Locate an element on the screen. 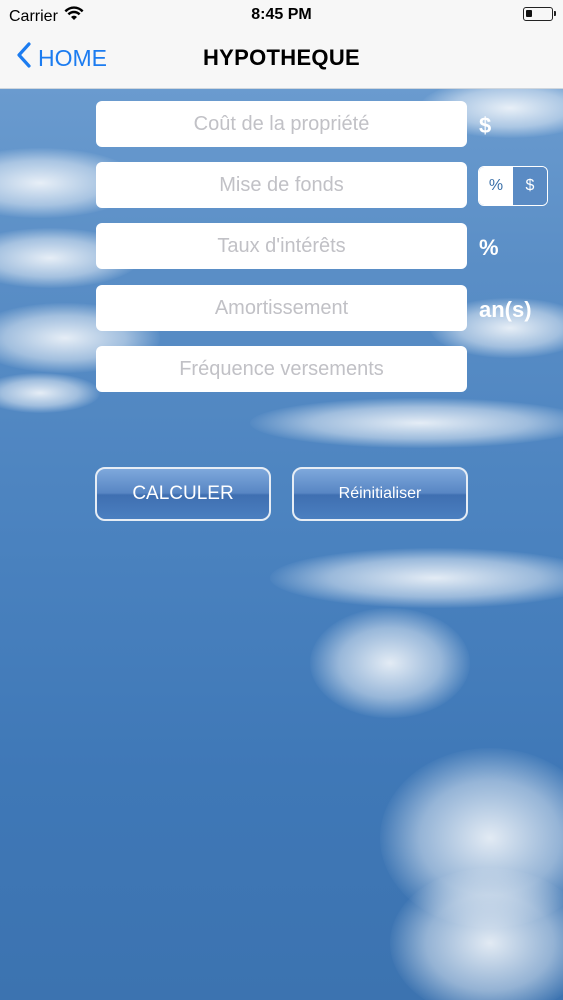 The image size is (563, 1000). status-bar: Carrier 8:45 PM is located at coordinates (281, 15).